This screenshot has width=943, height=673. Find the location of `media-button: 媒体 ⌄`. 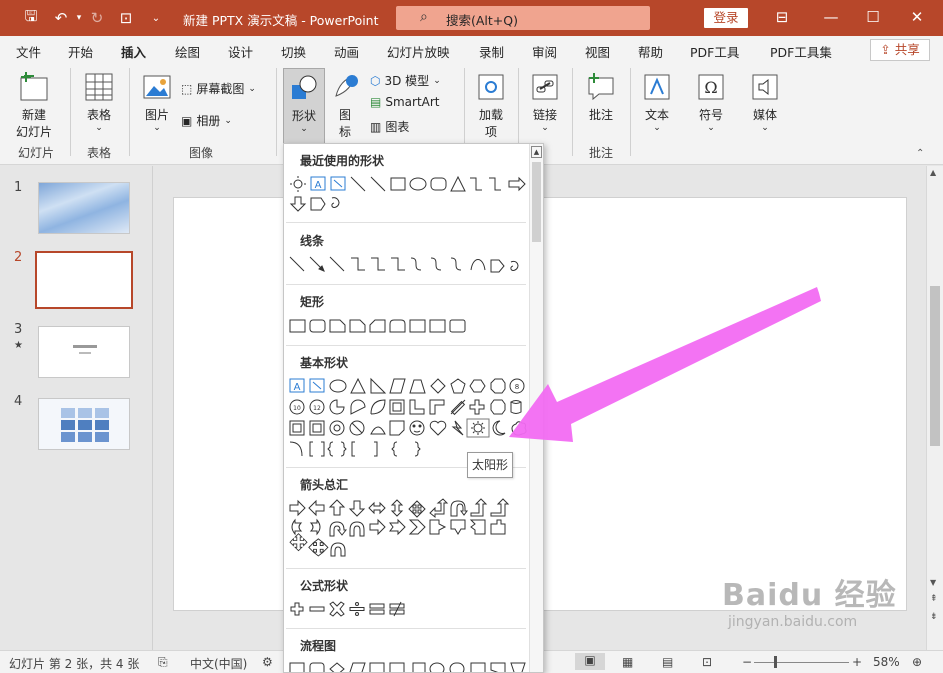

media-button: 媒体 ⌄ is located at coordinates (765, 102).